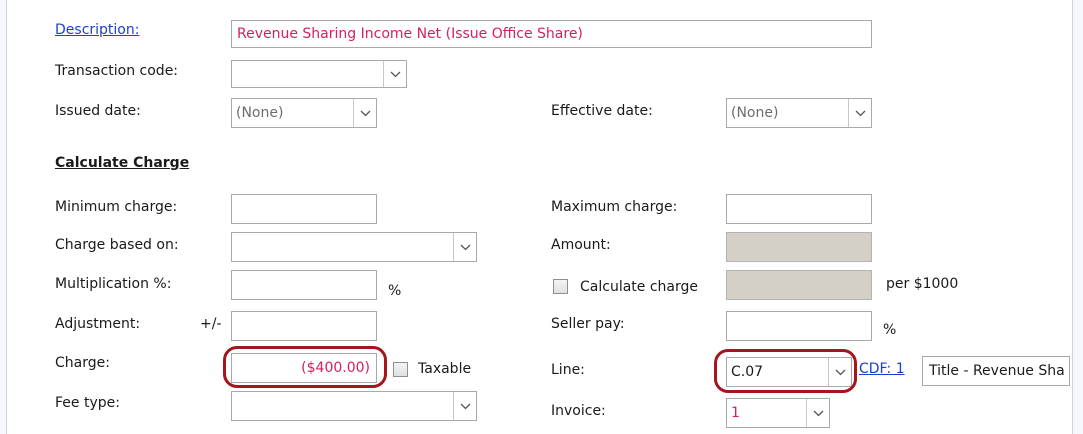 This screenshot has height=434, width=1083. I want to click on taxable-checkbox, so click(400, 369).